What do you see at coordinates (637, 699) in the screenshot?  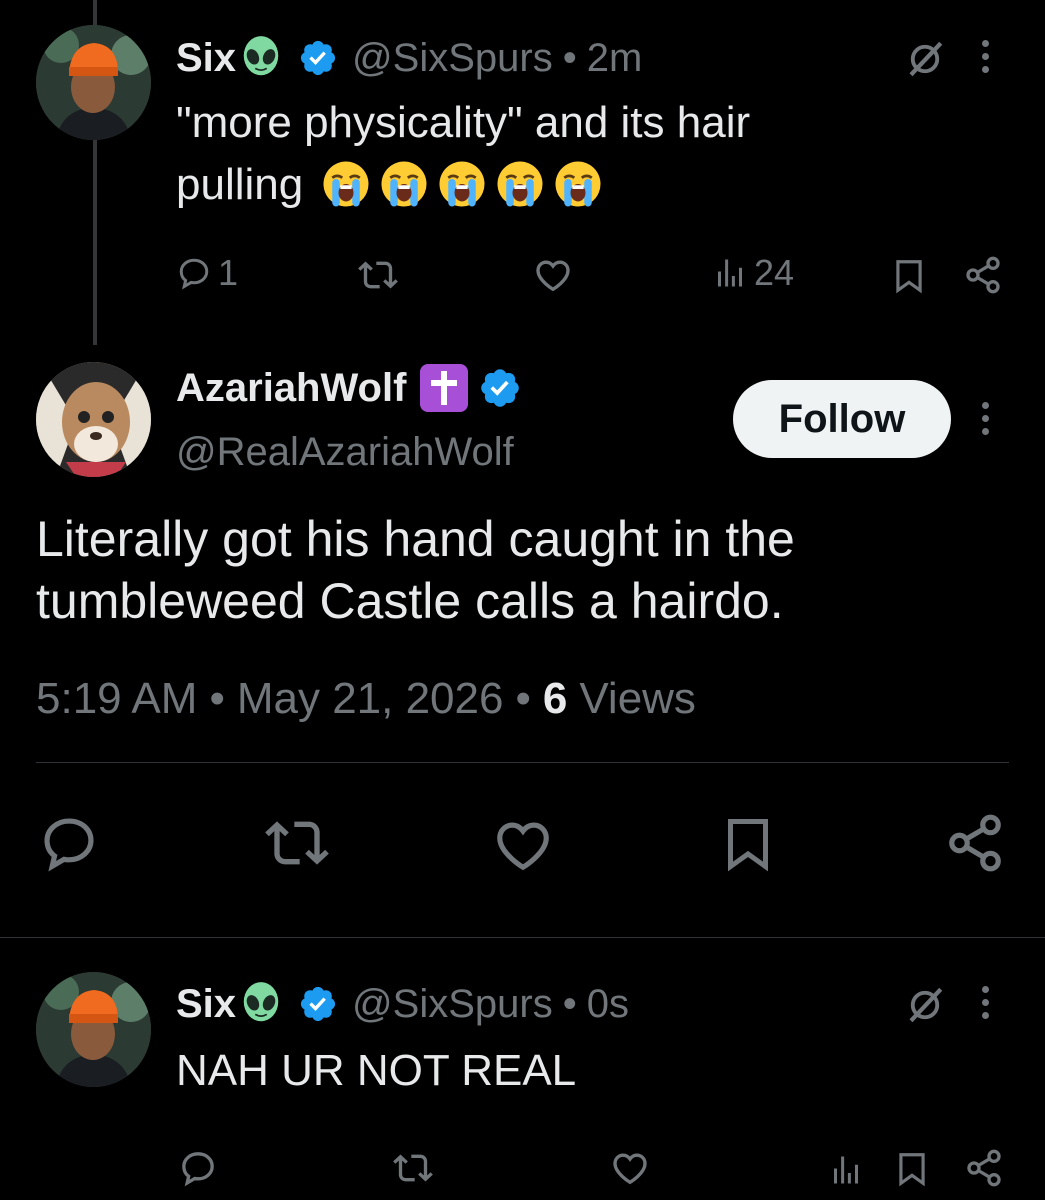 I see `views-label: Views` at bounding box center [637, 699].